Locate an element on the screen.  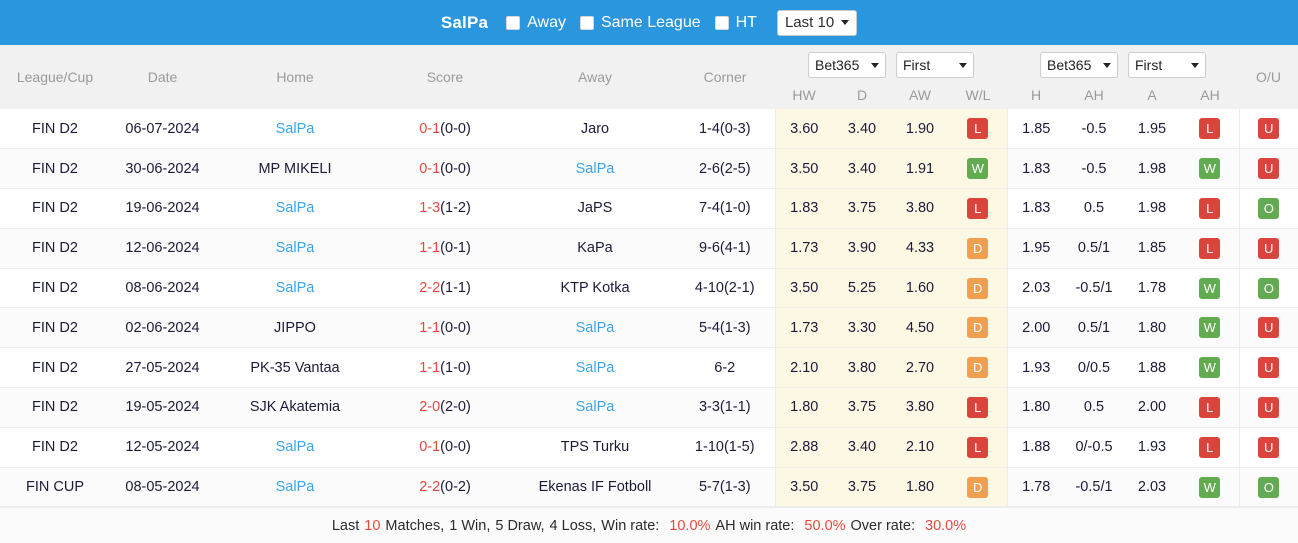
result-badge: D is located at coordinates (978, 487).